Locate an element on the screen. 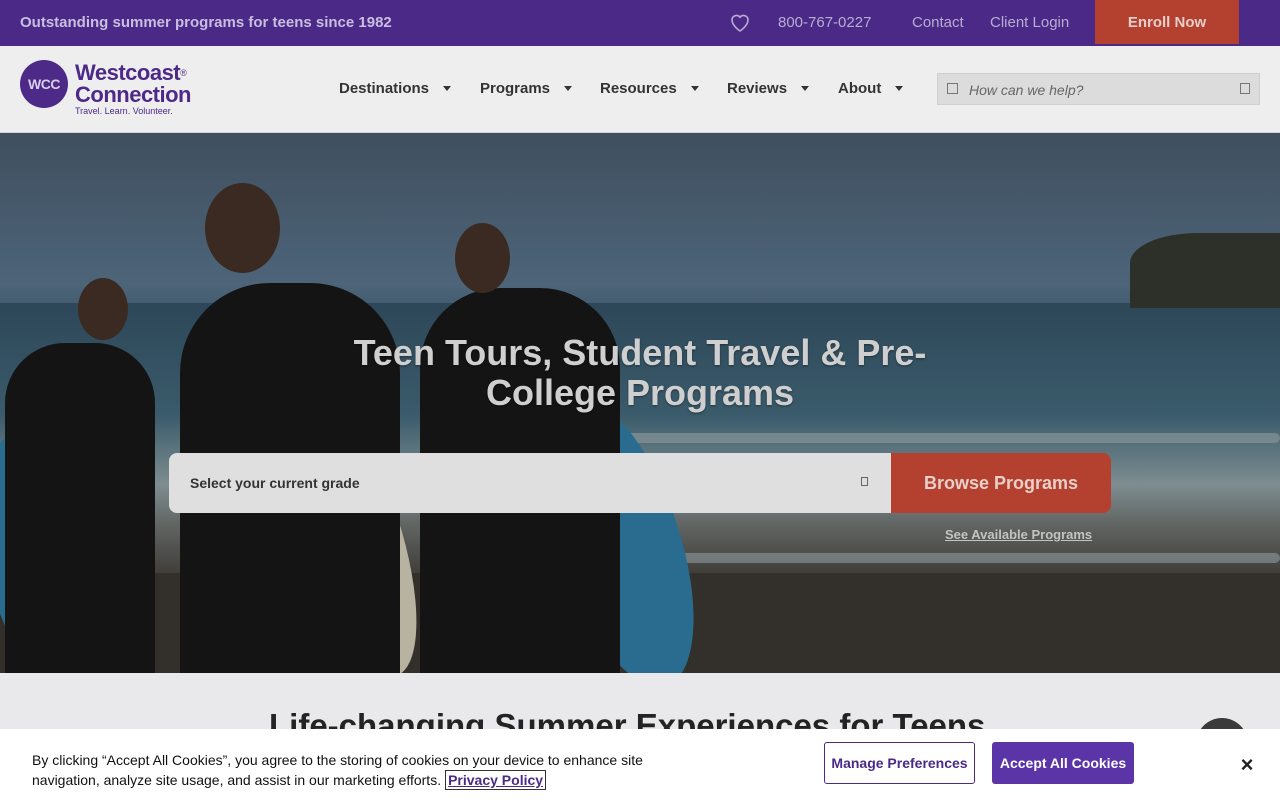 This screenshot has width=1280, height=800. nav-label: Resources is located at coordinates (638, 88).